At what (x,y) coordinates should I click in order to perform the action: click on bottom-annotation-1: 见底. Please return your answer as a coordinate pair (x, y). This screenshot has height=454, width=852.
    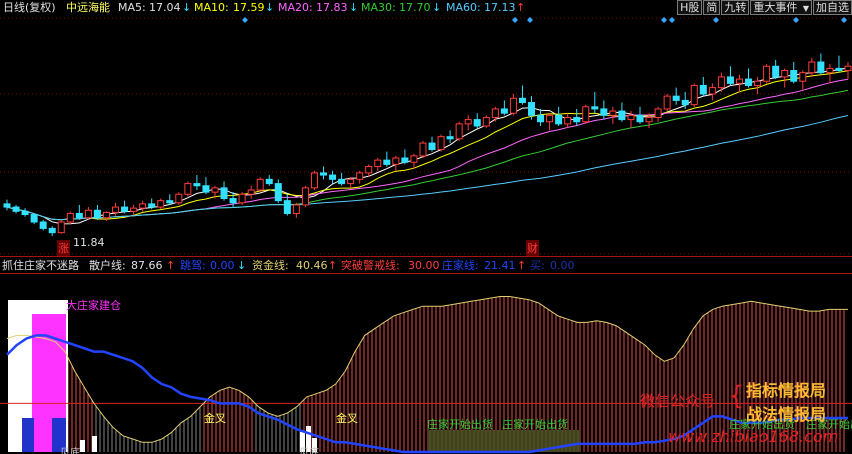
    Looking at the image, I should click on (70, 451).